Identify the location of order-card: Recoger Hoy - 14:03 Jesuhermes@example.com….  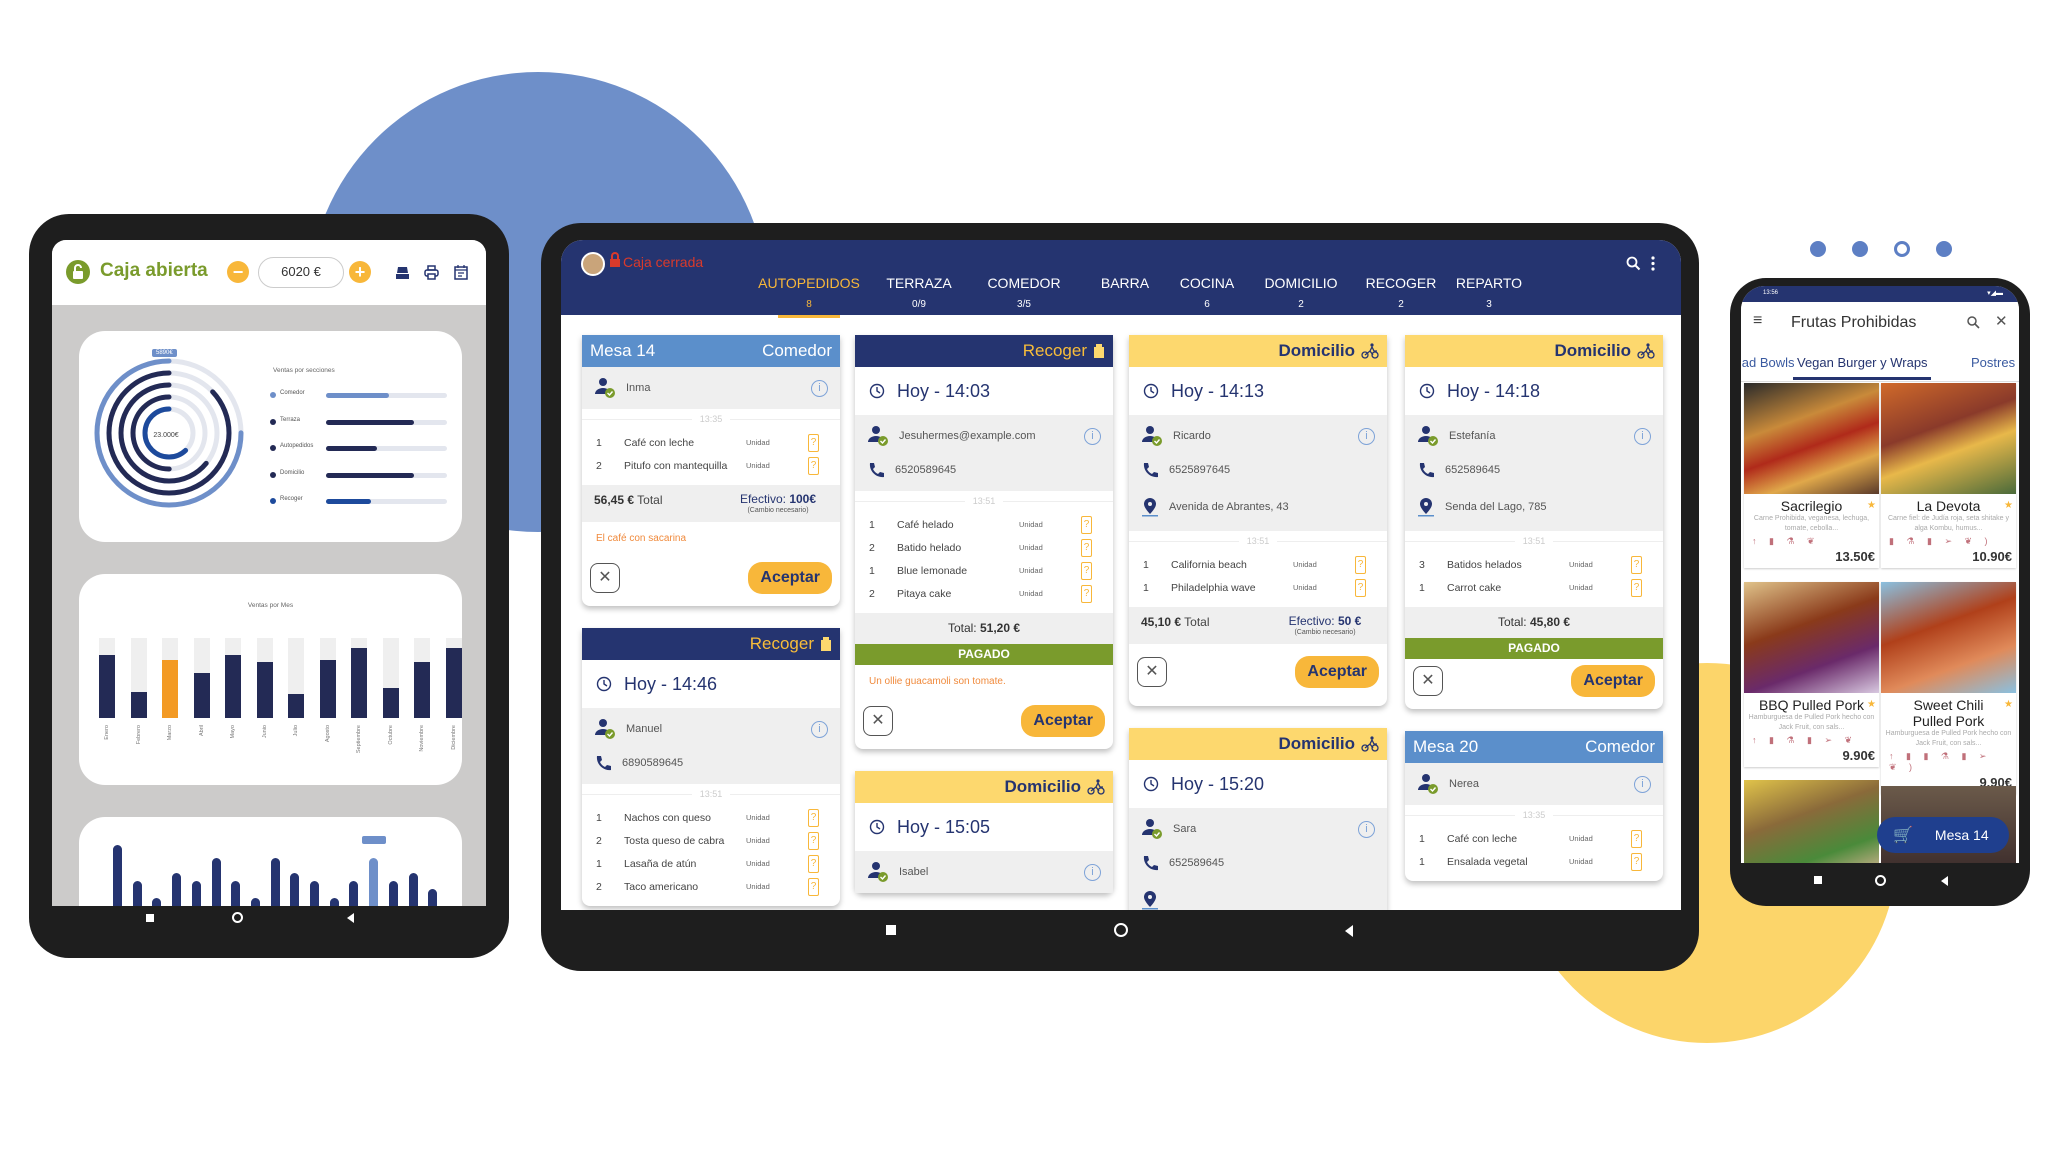
(984, 542).